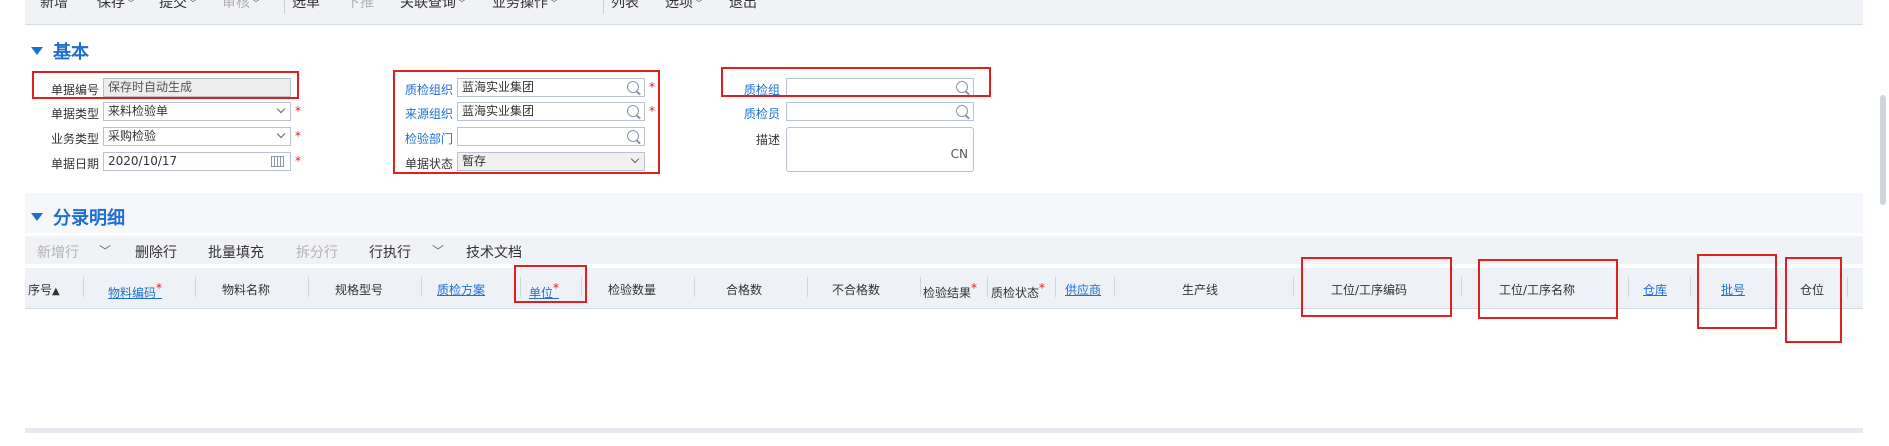 This screenshot has width=1889, height=446. What do you see at coordinates (880, 111) in the screenshot?
I see `inspector-field` at bounding box center [880, 111].